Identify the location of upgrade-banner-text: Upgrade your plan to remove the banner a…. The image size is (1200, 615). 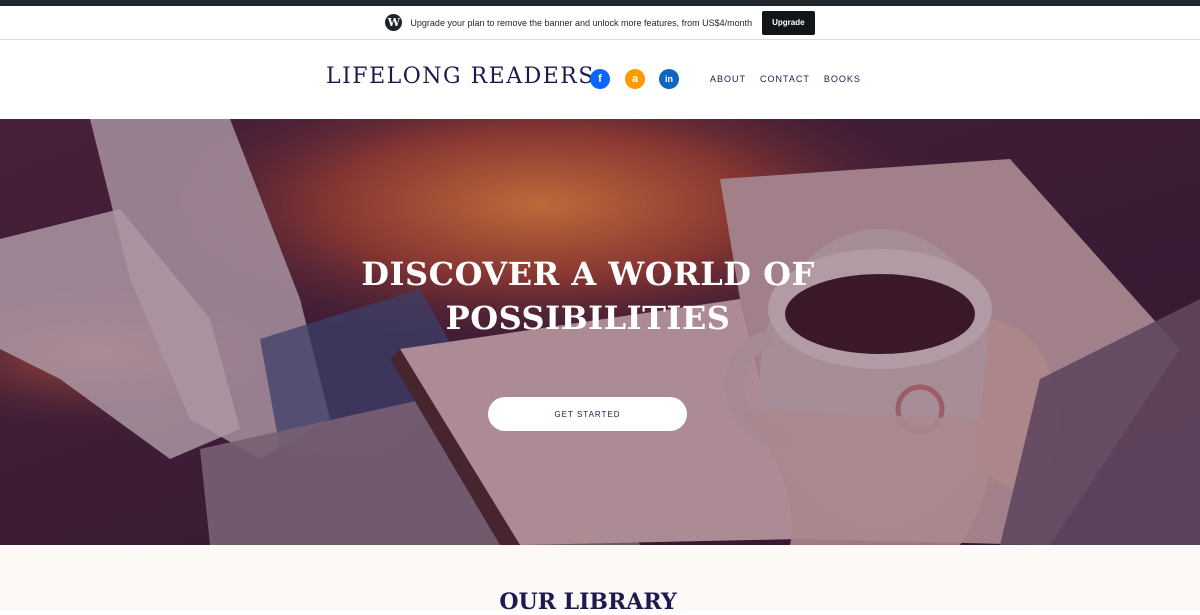
(581, 22).